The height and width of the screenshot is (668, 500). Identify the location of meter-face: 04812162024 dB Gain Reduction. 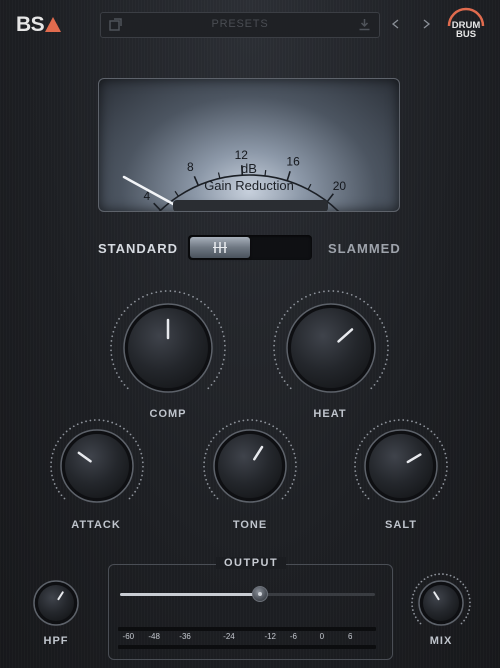
(234, 179).